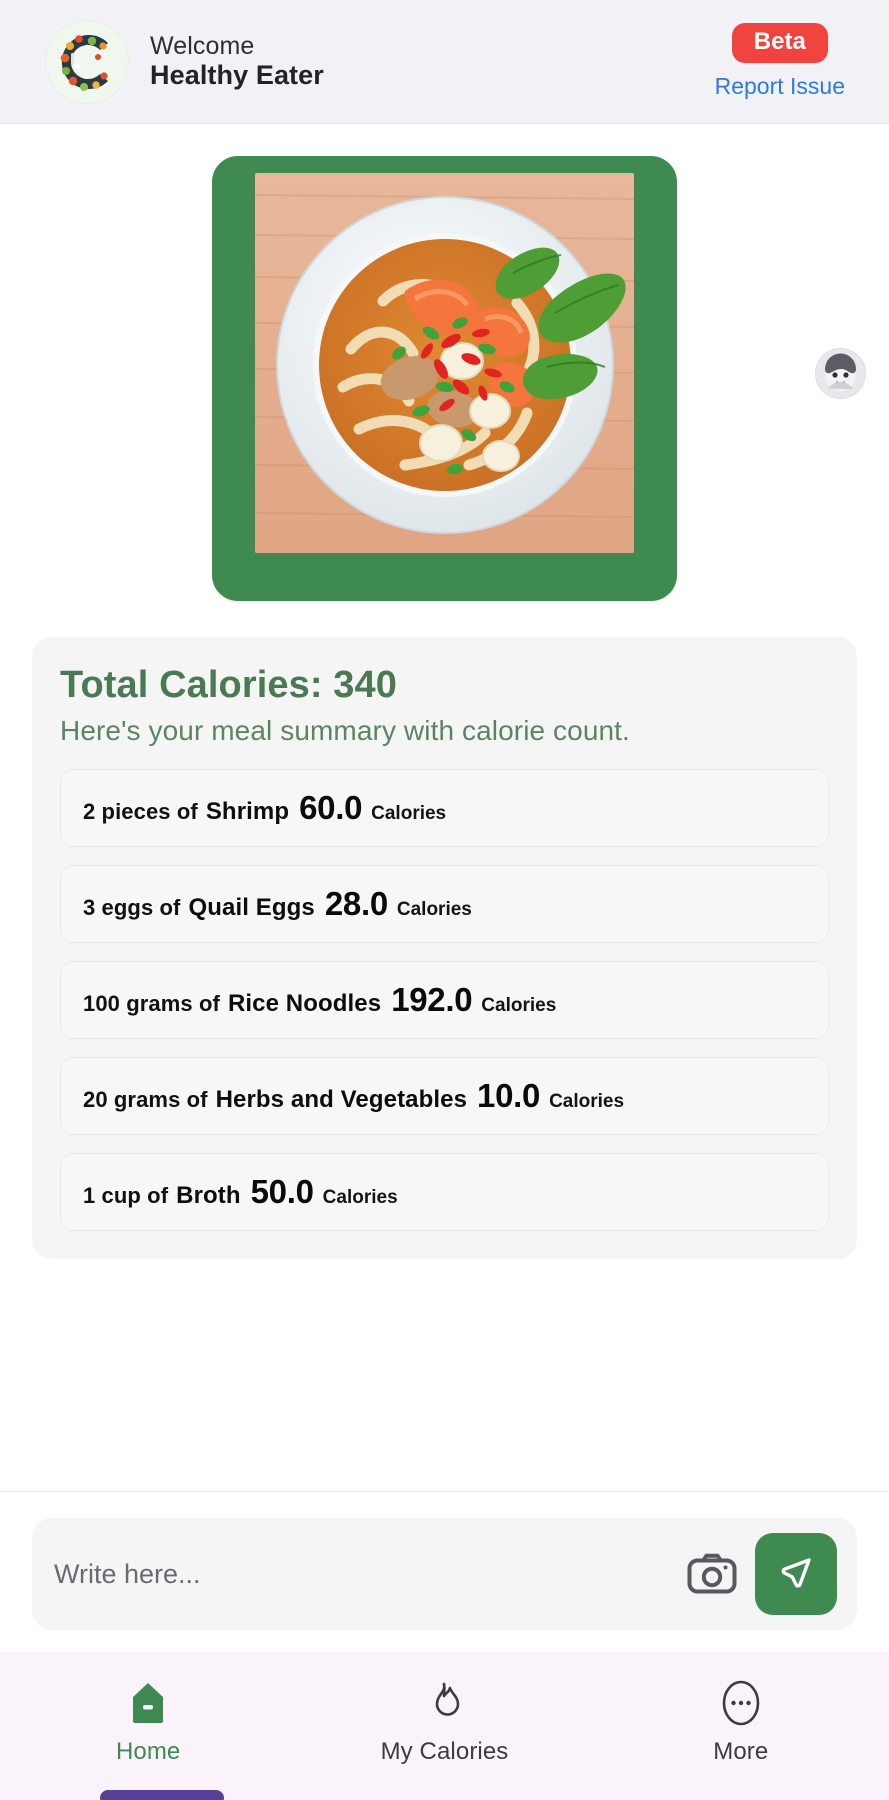  Describe the element at coordinates (444, 1751) in the screenshot. I see `nav-label-my-calories: My Calories` at that location.